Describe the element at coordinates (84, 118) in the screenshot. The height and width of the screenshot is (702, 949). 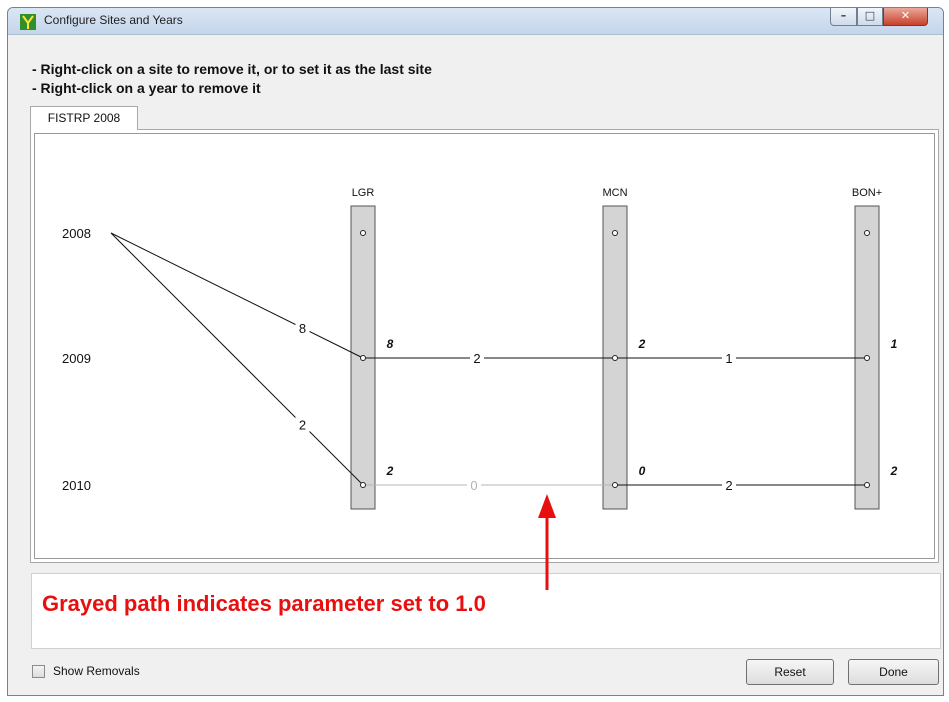
I see `tab-fistrp-2008: FISTRP 2008` at that location.